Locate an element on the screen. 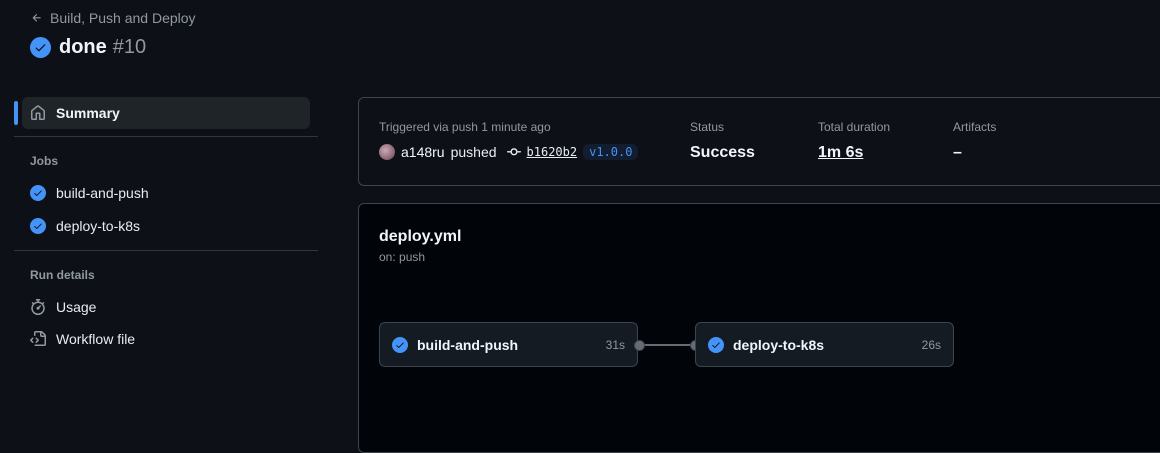  sidebar-item-workflow-file: Workflow file is located at coordinates (166, 339).